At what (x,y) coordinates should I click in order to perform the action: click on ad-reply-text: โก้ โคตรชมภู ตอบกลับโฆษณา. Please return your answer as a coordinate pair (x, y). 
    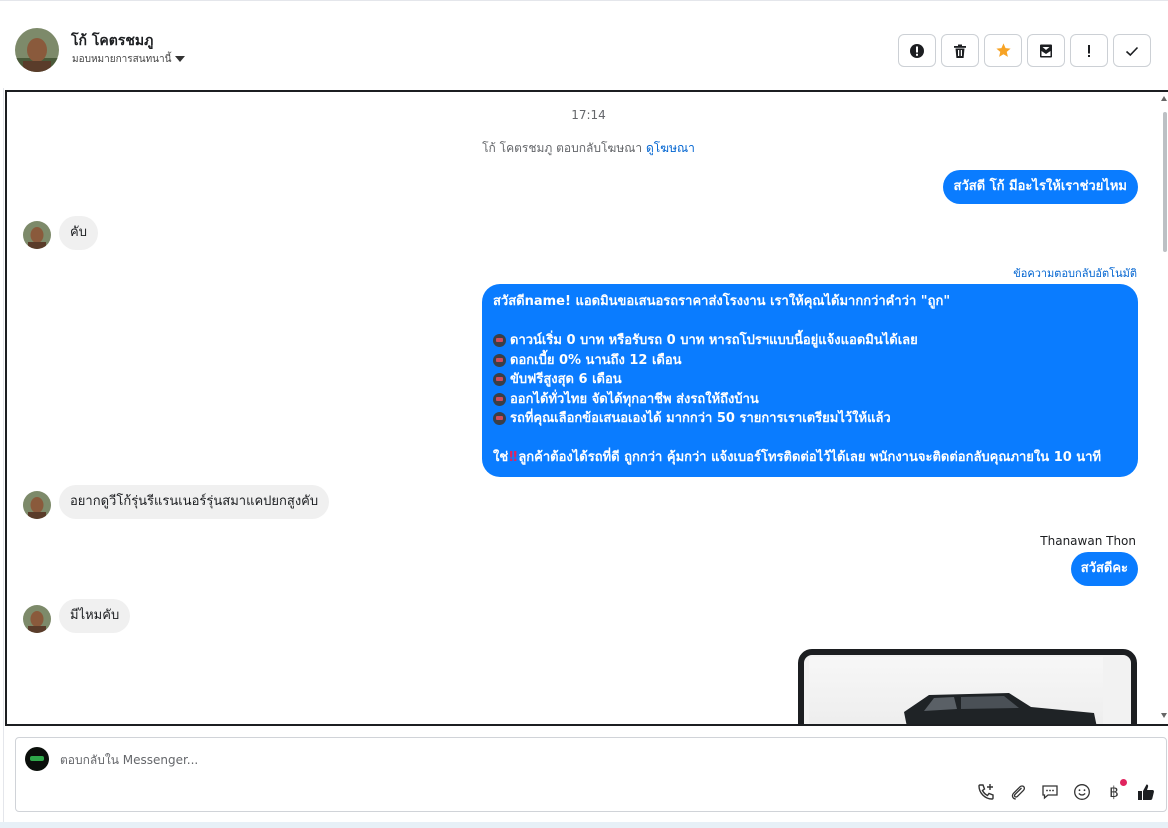
    Looking at the image, I should click on (564, 148).